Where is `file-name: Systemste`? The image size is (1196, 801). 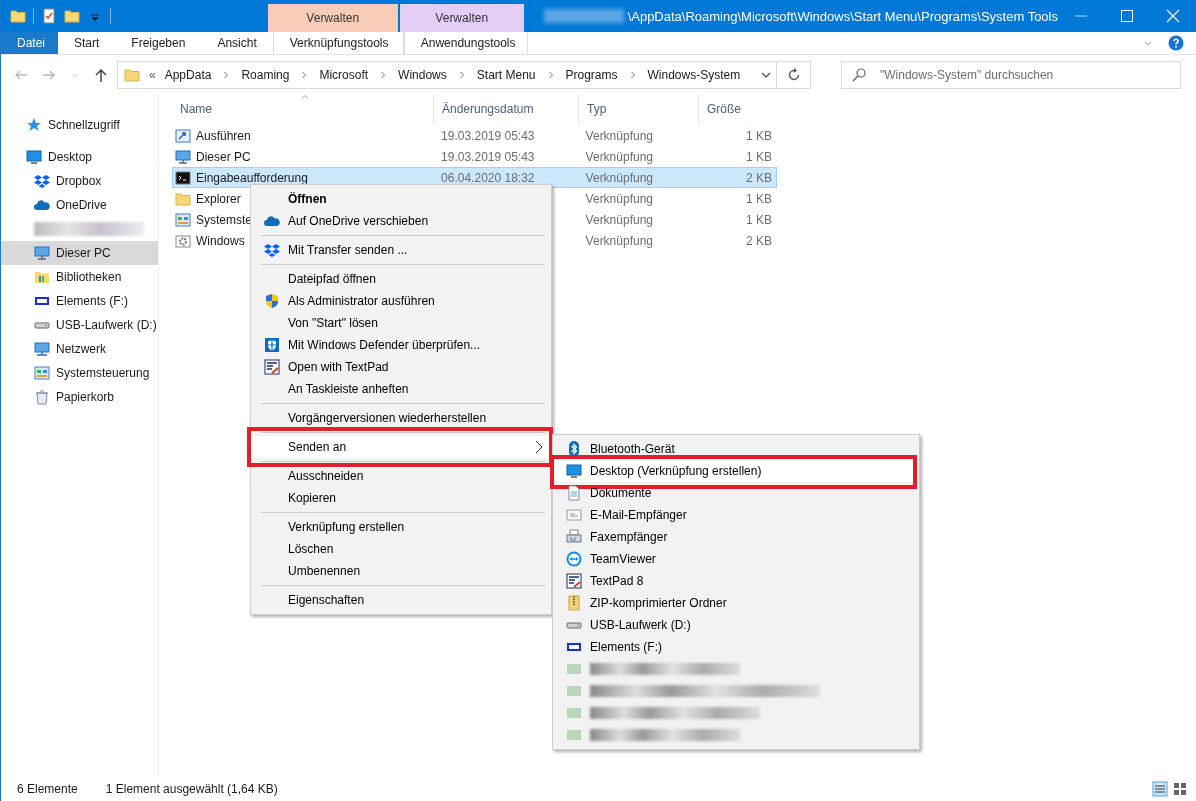
file-name: Systemste is located at coordinates (224, 219).